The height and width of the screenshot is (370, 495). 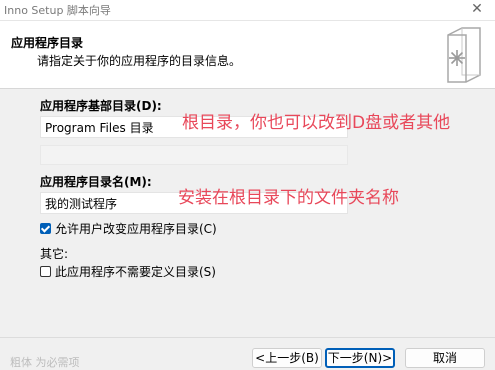 What do you see at coordinates (194, 155) in the screenshot?
I see `base-folder-custom-input` at bounding box center [194, 155].